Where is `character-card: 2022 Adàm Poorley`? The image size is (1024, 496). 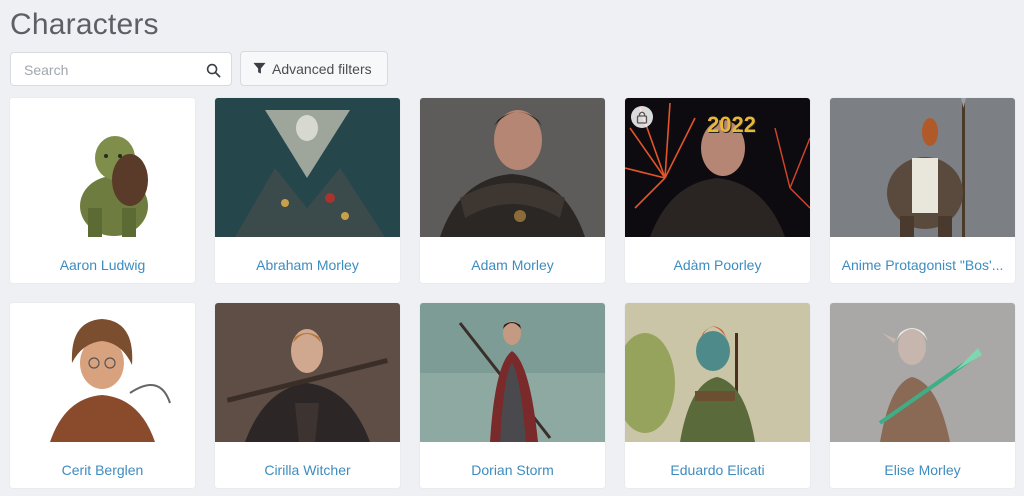
character-card: 2022 Adàm Poorley is located at coordinates (717, 190).